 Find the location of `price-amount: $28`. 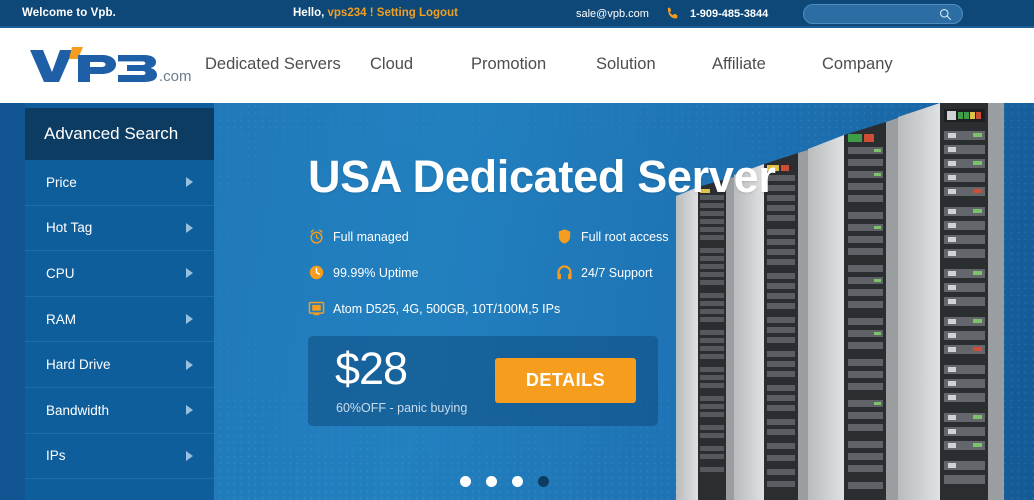

price-amount: $28 is located at coordinates (371, 368).